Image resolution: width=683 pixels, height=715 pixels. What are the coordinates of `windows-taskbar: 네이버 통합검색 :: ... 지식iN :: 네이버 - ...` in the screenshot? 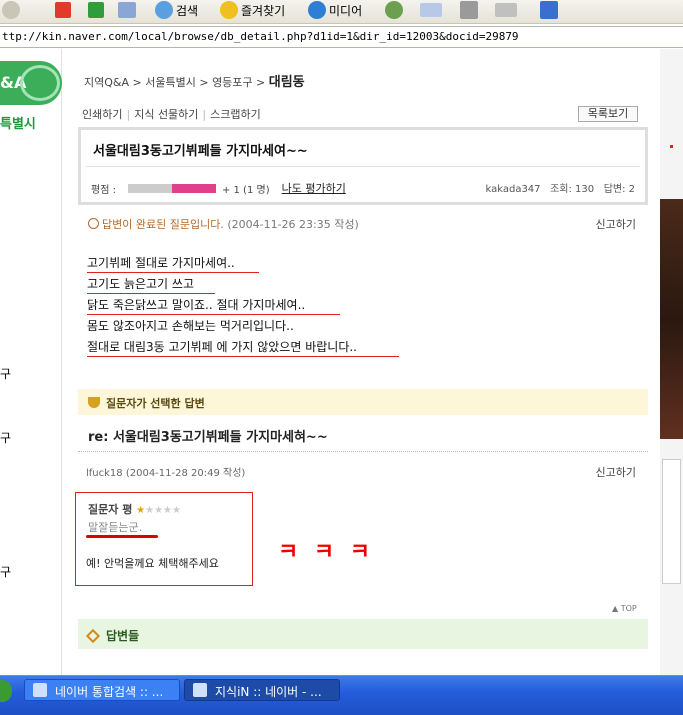 It's located at (341, 695).